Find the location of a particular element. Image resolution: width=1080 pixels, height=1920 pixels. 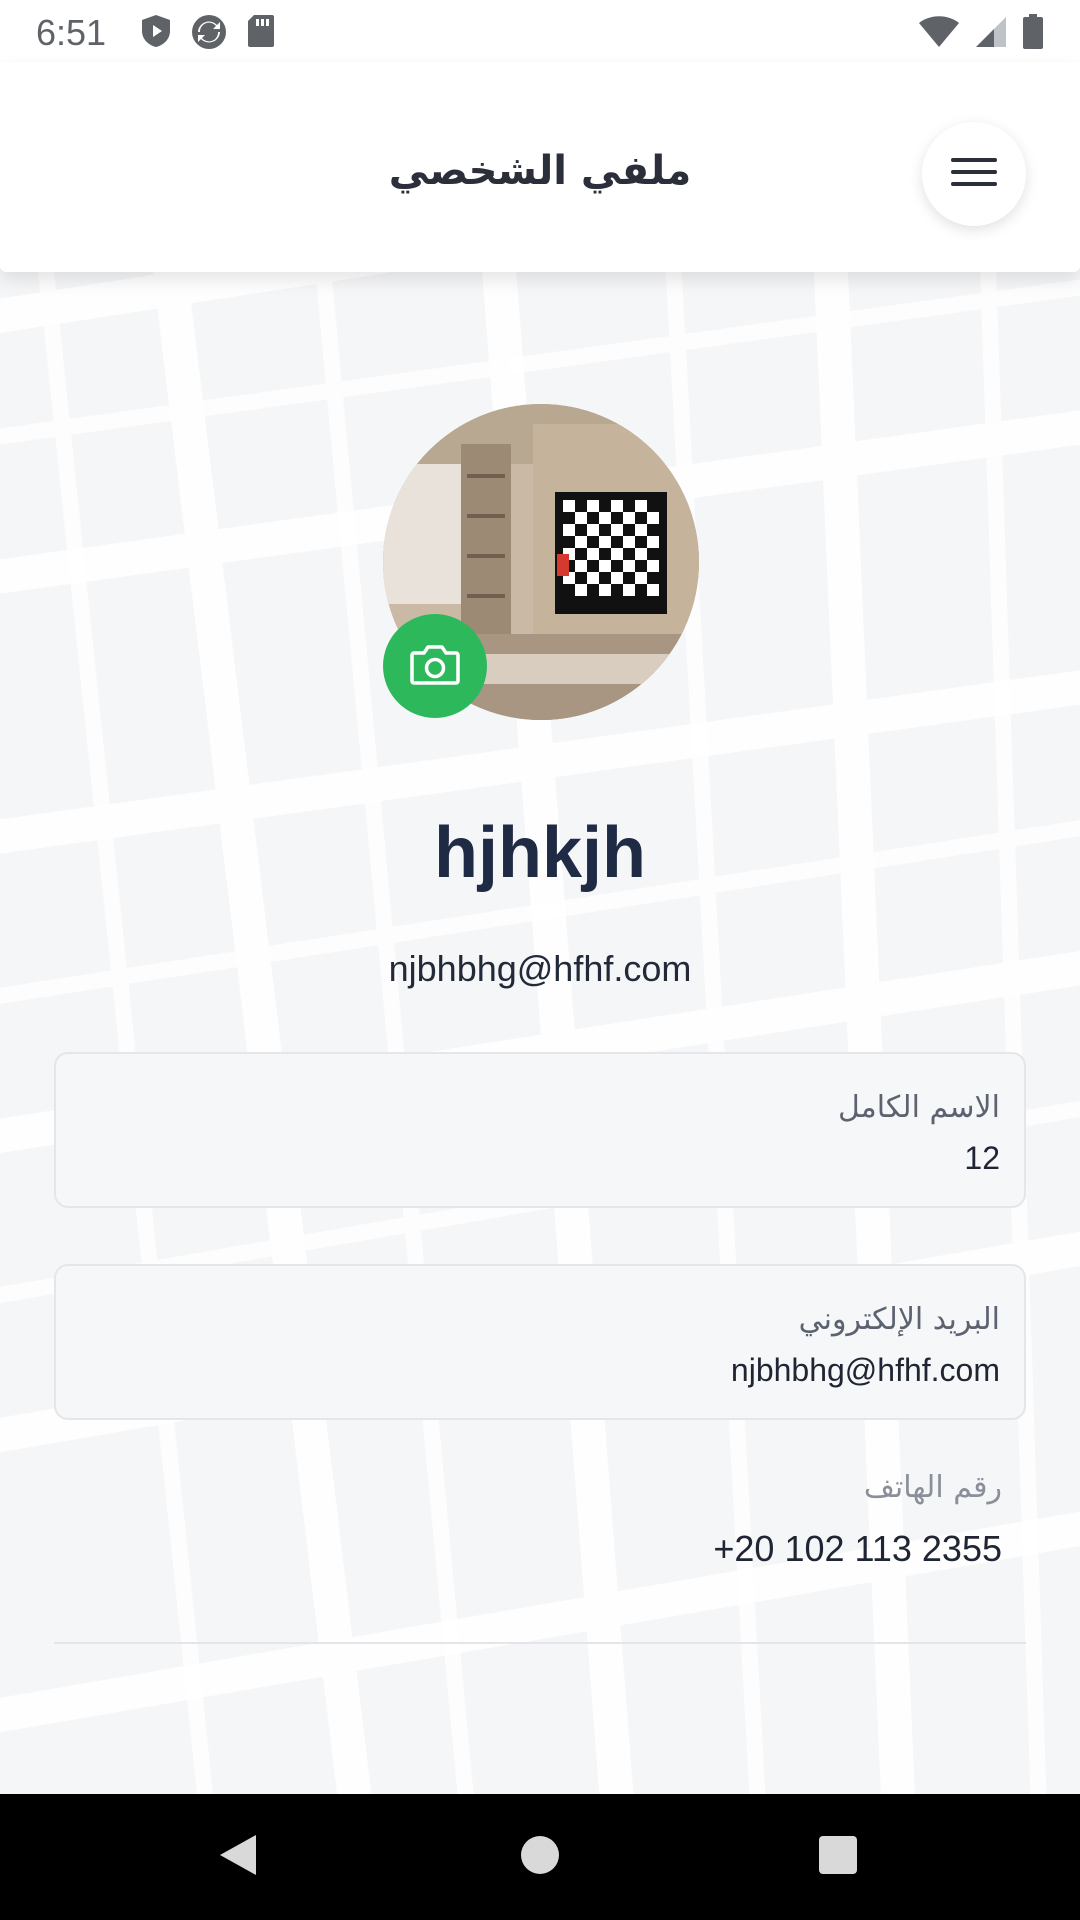

system-nav-bar is located at coordinates (540, 1857).